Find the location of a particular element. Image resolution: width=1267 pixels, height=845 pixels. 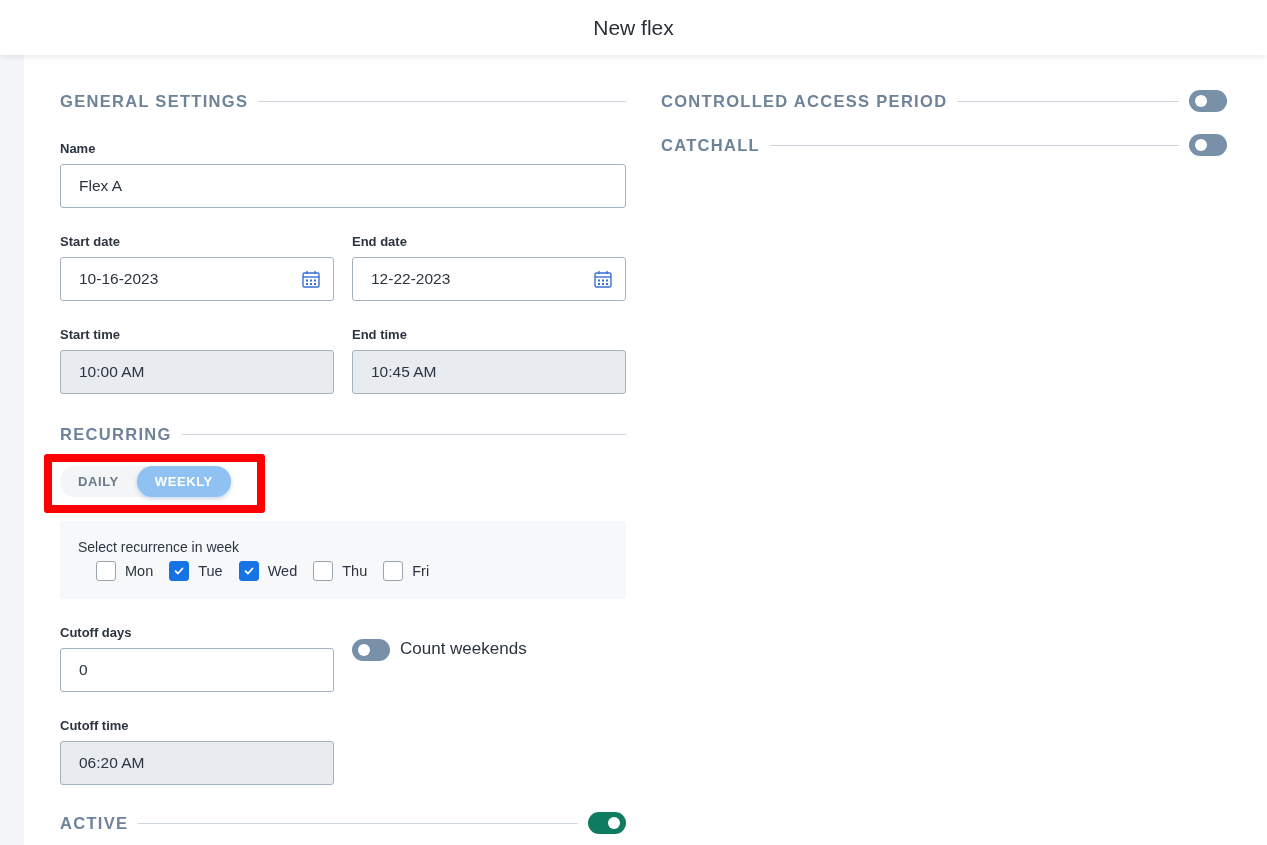

field-label: Start time is located at coordinates (90, 334).